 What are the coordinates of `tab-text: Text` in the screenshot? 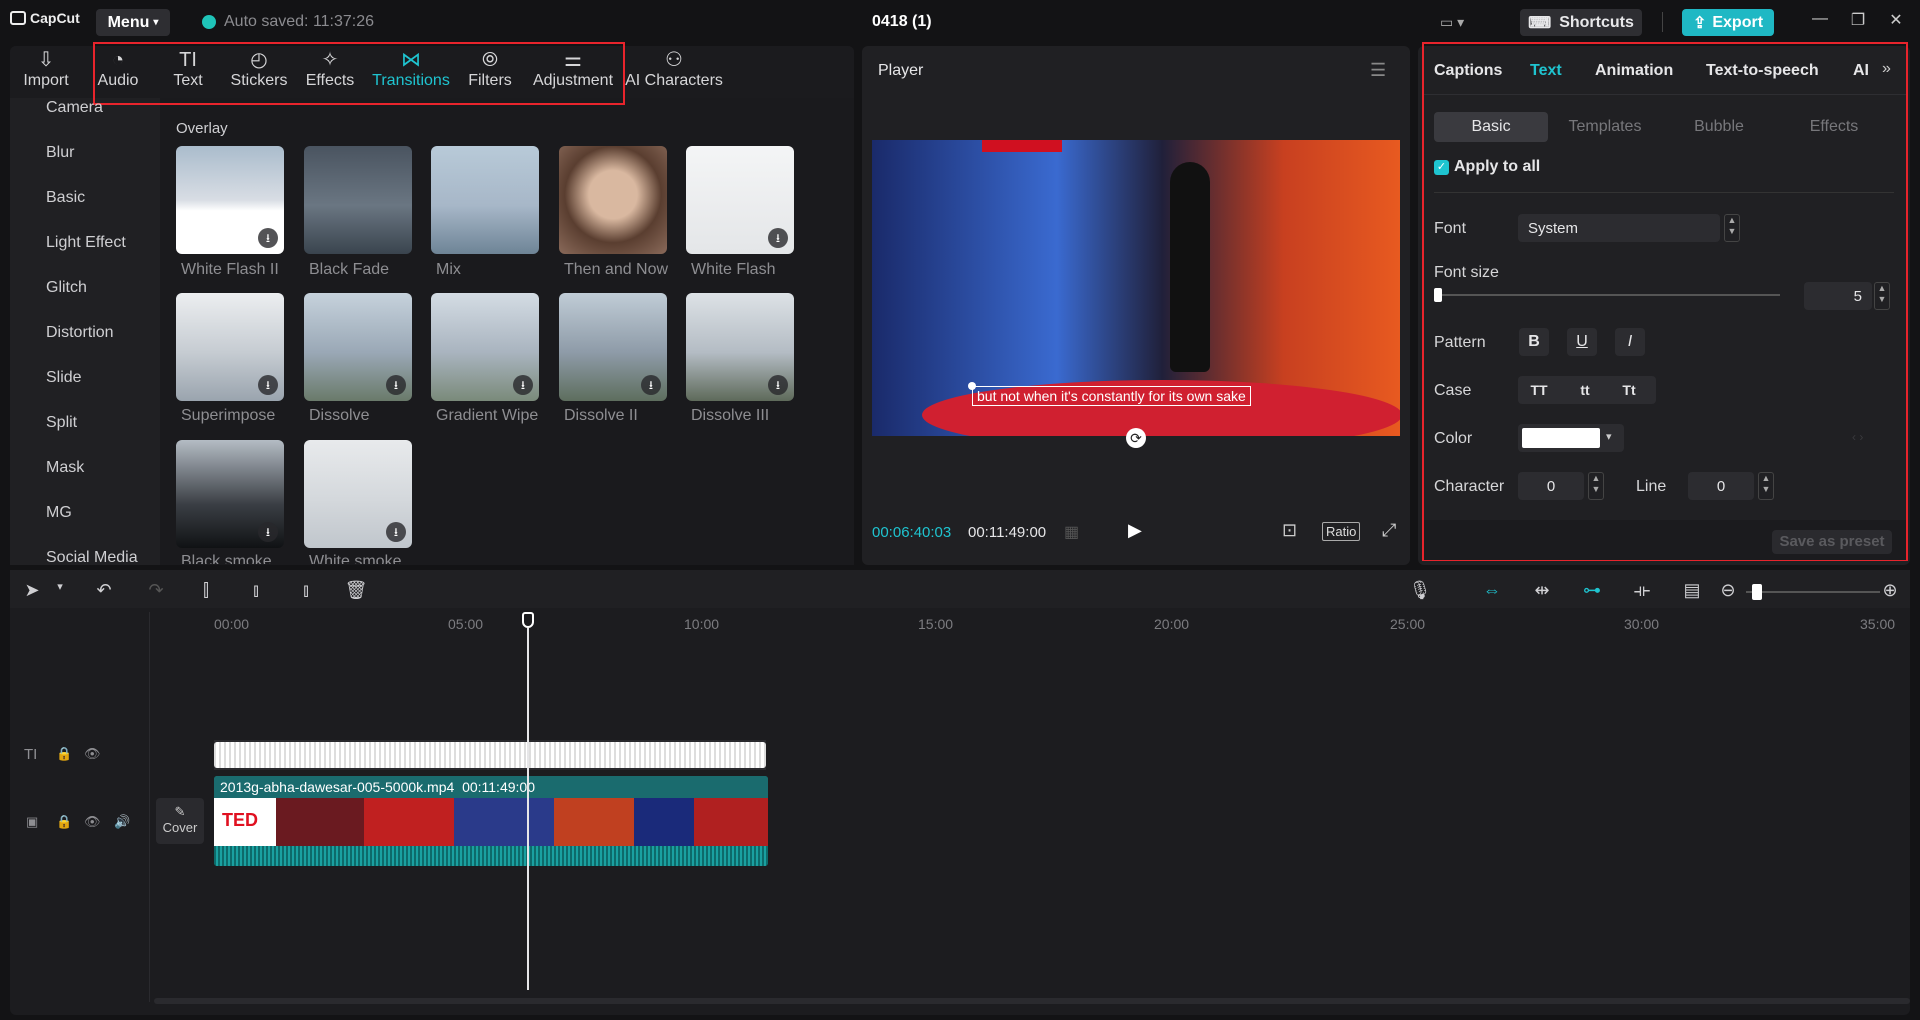 It's located at (1546, 71).